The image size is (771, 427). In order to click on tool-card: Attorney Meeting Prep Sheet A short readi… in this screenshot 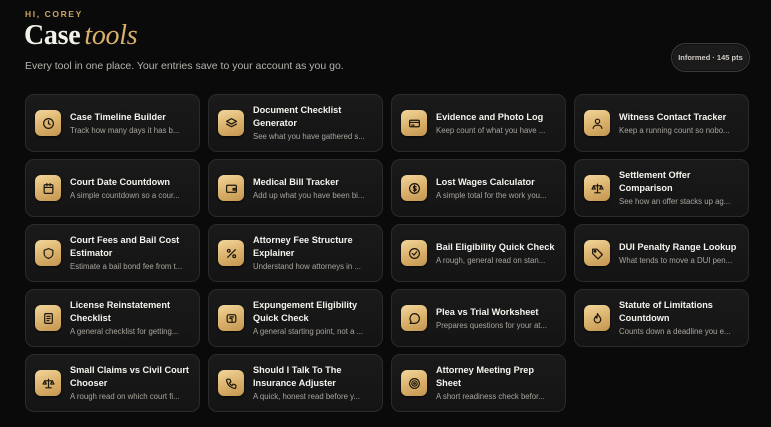, I will do `click(478, 383)`.